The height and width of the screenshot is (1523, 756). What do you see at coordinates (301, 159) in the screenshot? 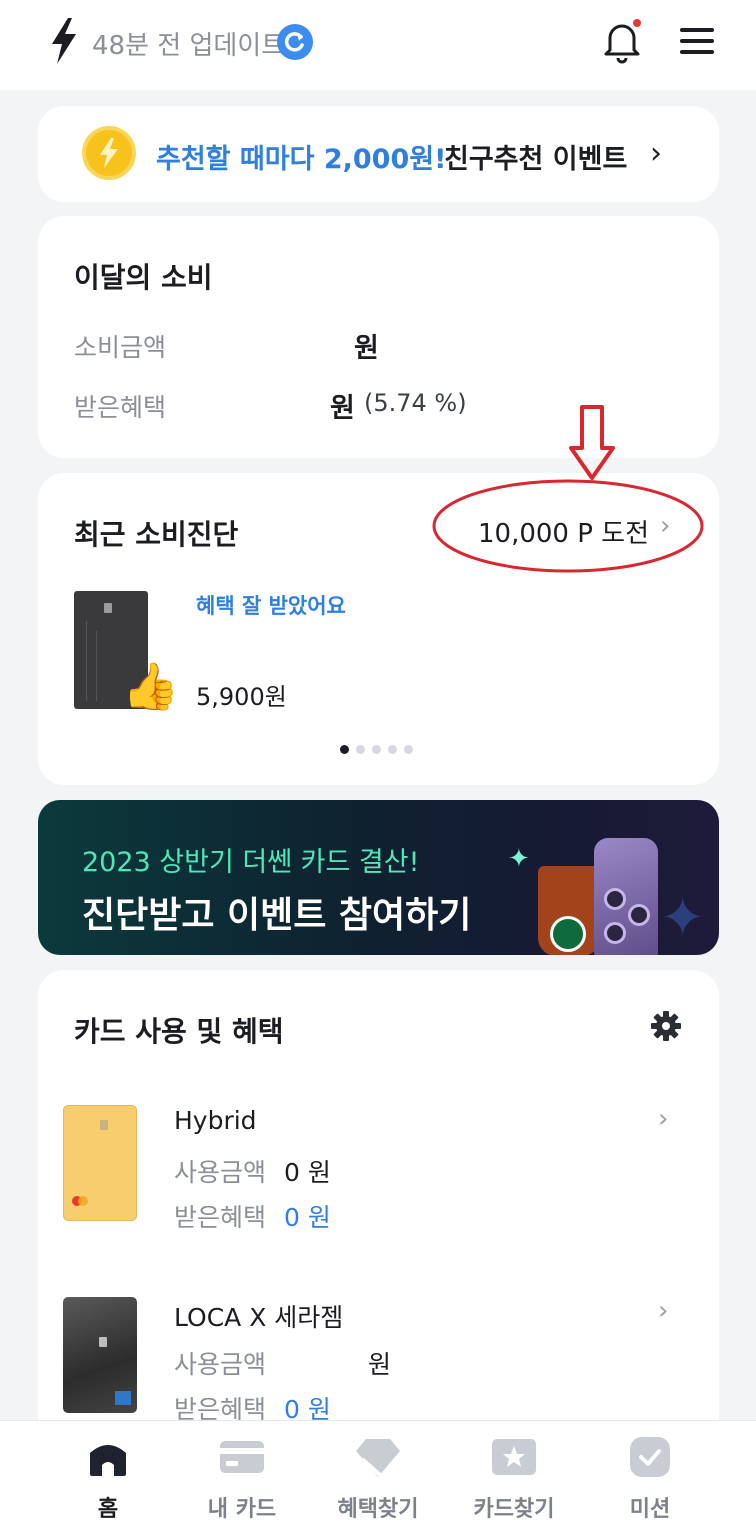
I see `promo-highlight: 추천할 때마다 2,000원!` at bounding box center [301, 159].